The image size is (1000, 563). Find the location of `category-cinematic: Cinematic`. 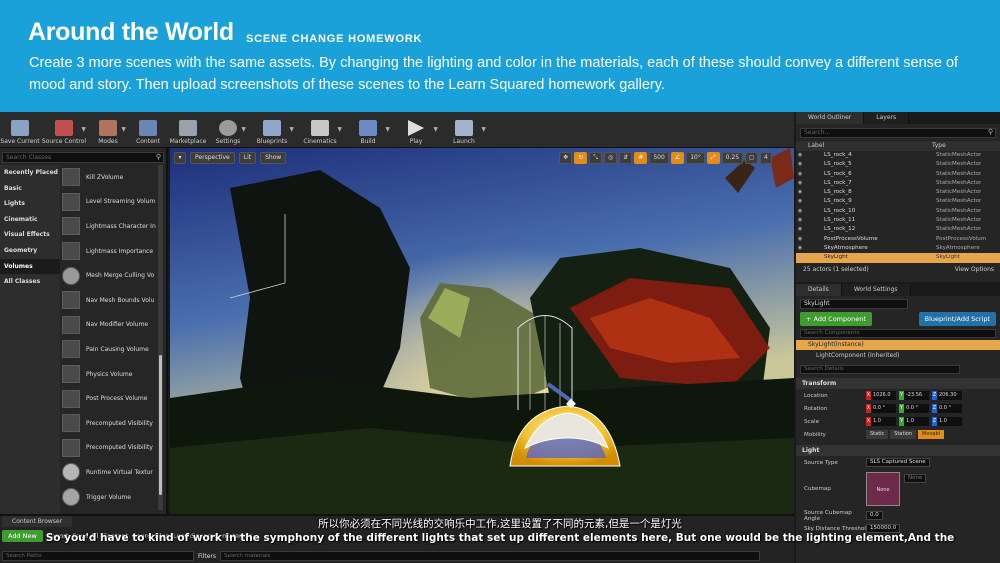

category-cinematic: Cinematic is located at coordinates (30, 220).